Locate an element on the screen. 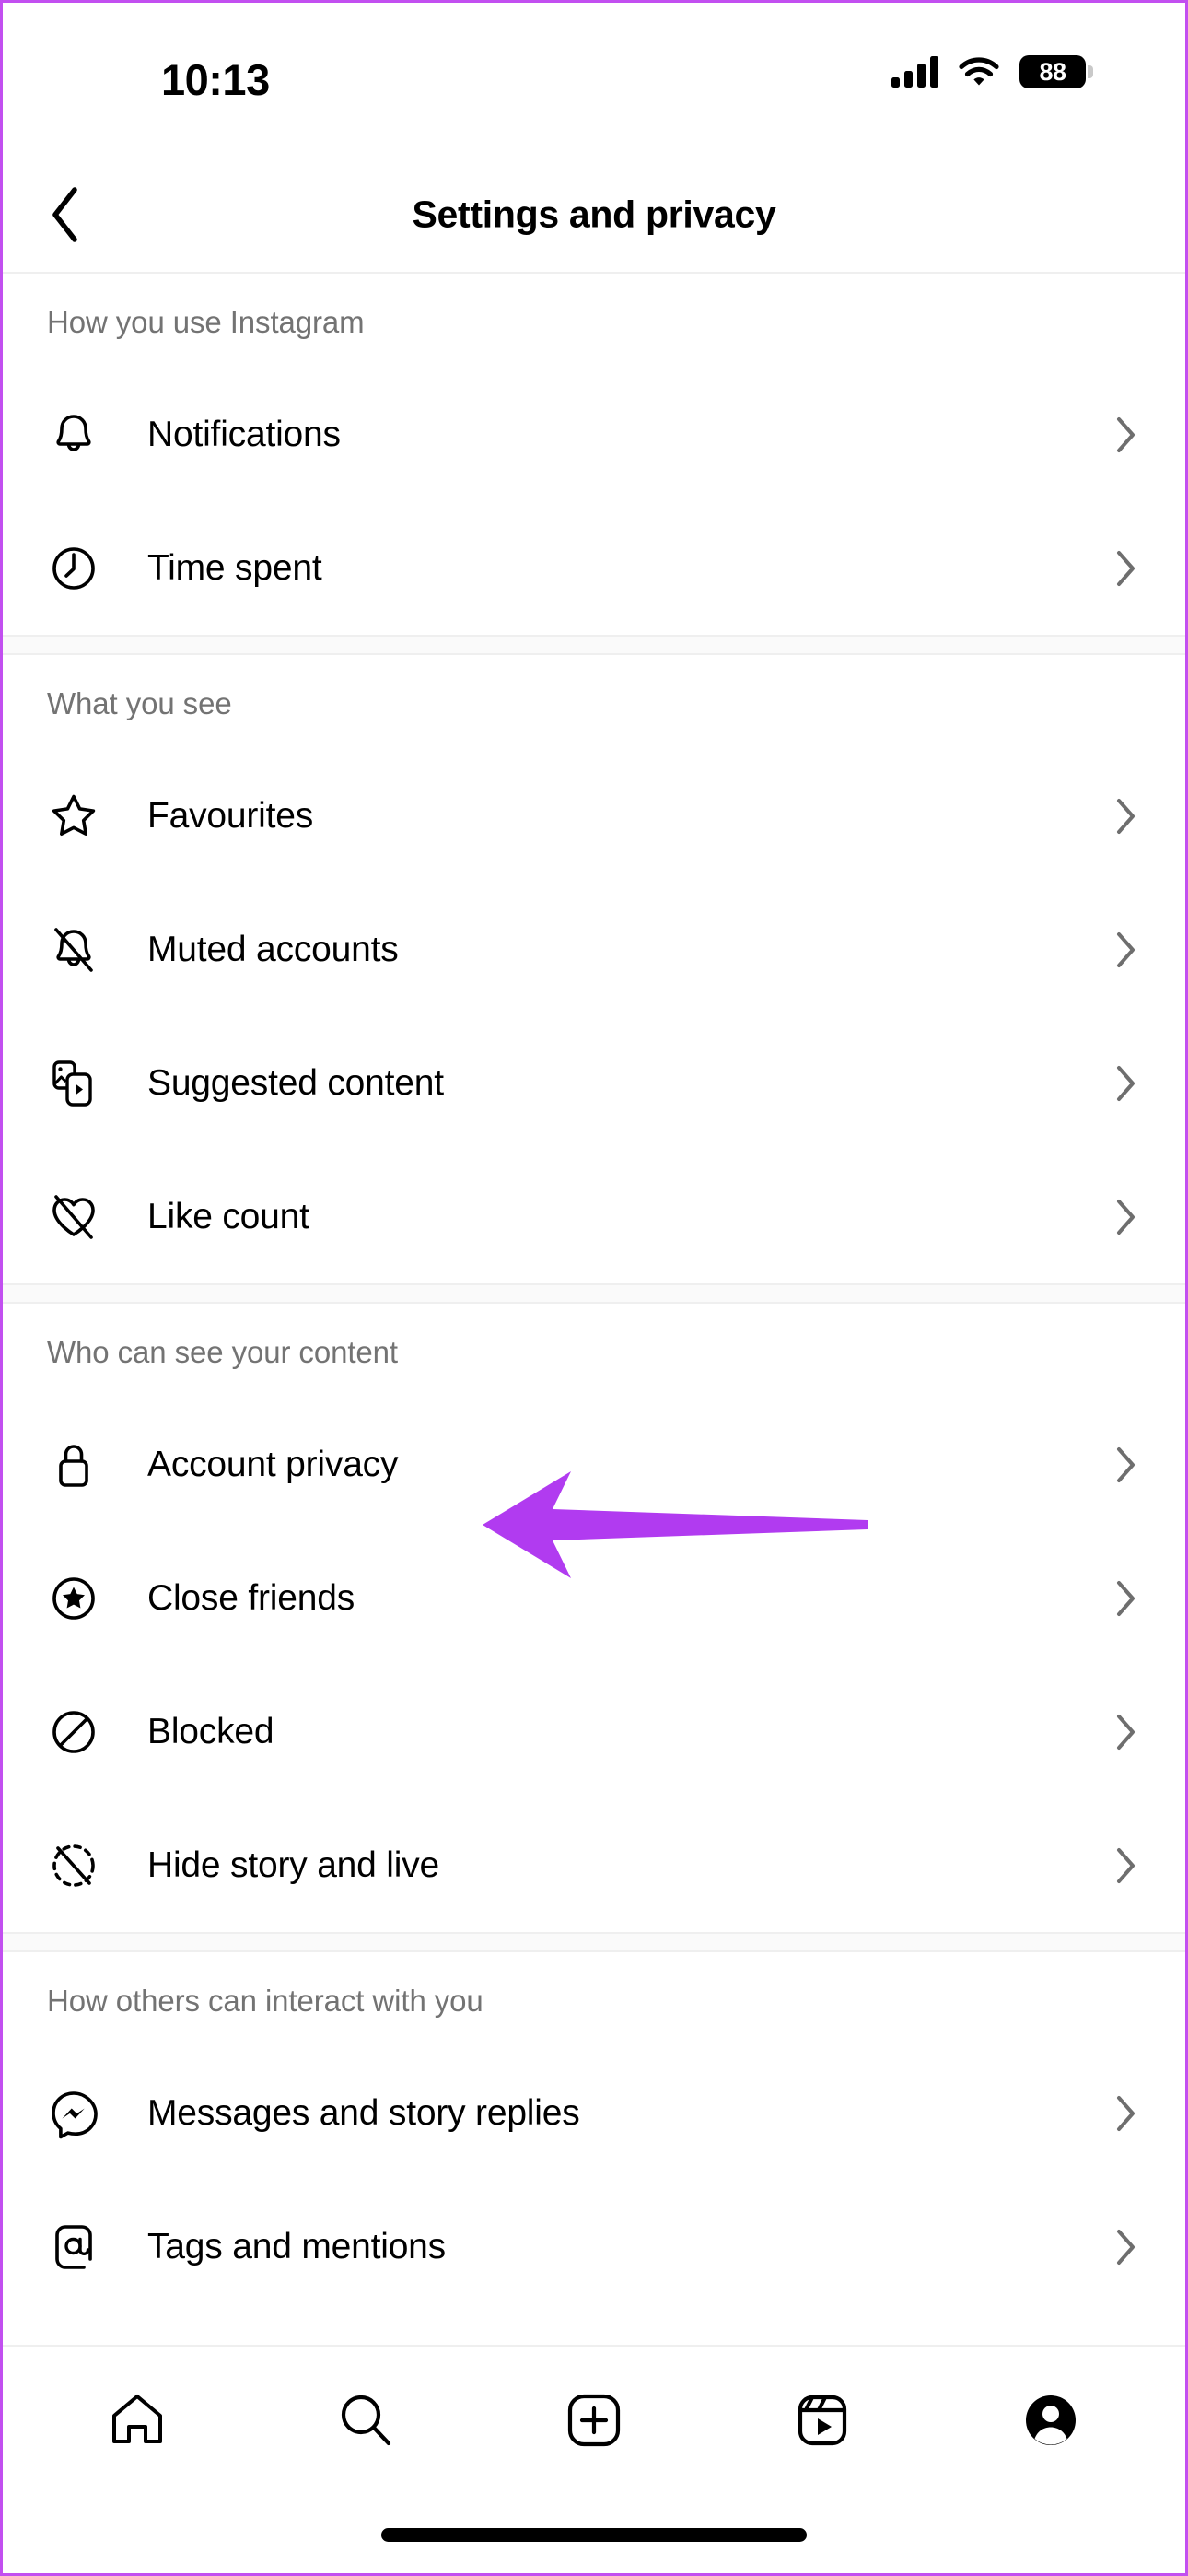 Image resolution: width=1188 pixels, height=2576 pixels. create-plus-icon is located at coordinates (594, 2420).